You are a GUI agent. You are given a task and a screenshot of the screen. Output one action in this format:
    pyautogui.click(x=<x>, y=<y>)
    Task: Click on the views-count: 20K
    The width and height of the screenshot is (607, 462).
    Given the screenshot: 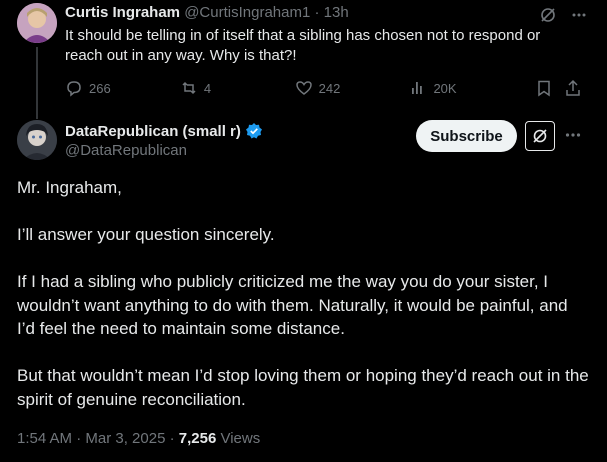 What is the action you would take?
    pyautogui.click(x=445, y=88)
    